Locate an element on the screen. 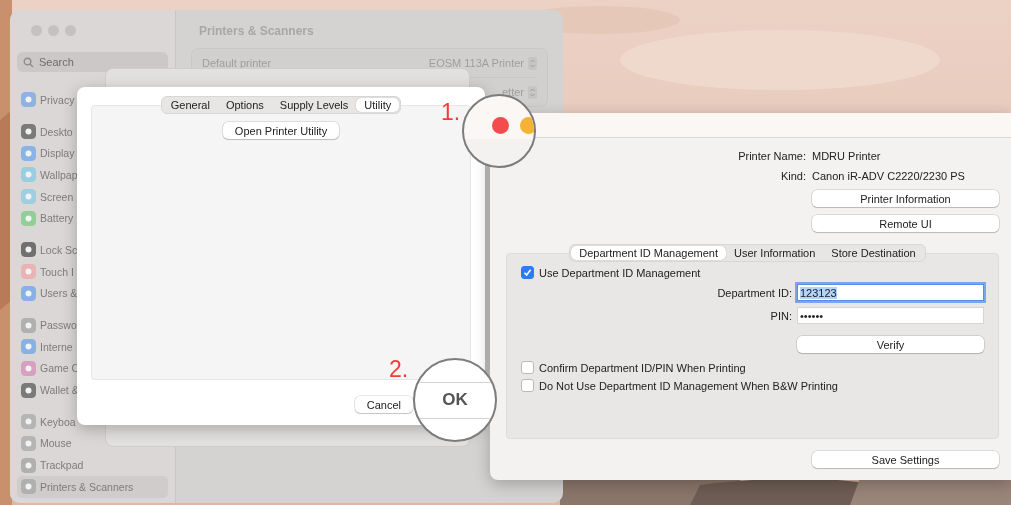  verify-button: Verify is located at coordinates (890, 344).